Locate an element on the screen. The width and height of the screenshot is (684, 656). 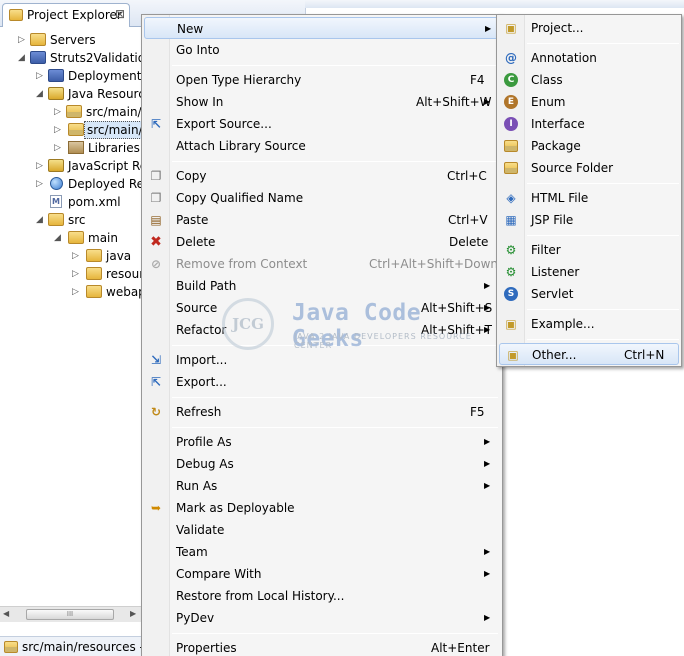
tree-item-resources: ▷ resour is located at coordinates (72, 274).